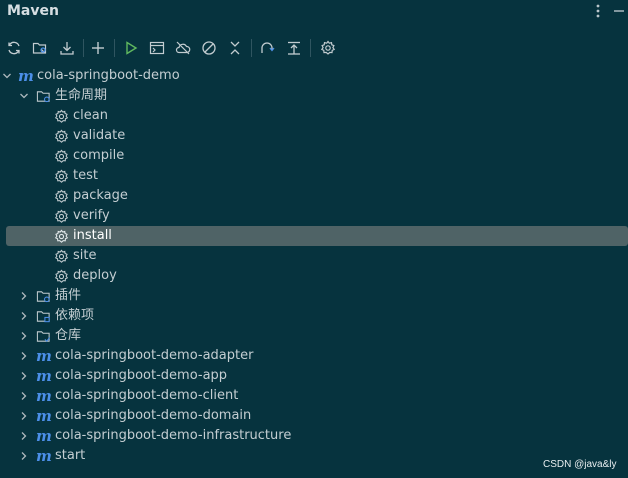  What do you see at coordinates (108, 75) in the screenshot?
I see `tree-item-label: cola-springboot-demo` at bounding box center [108, 75].